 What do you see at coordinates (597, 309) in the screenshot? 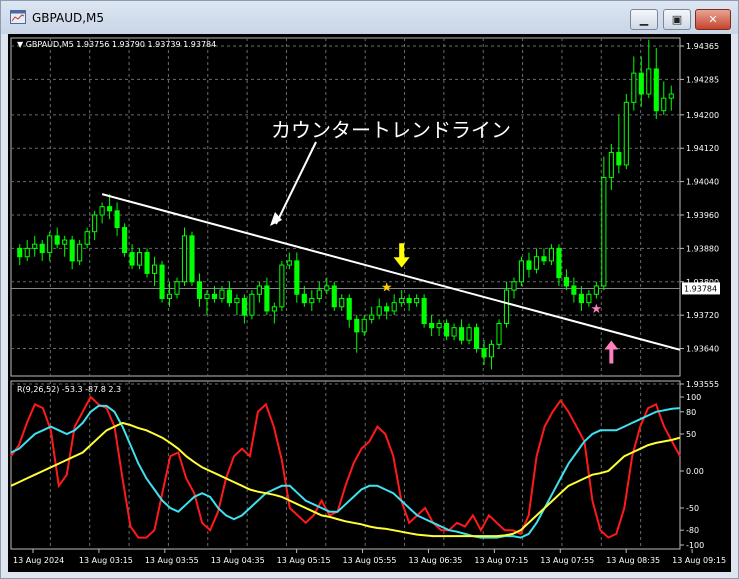
I see `star-marker-icon: ★` at bounding box center [597, 309].